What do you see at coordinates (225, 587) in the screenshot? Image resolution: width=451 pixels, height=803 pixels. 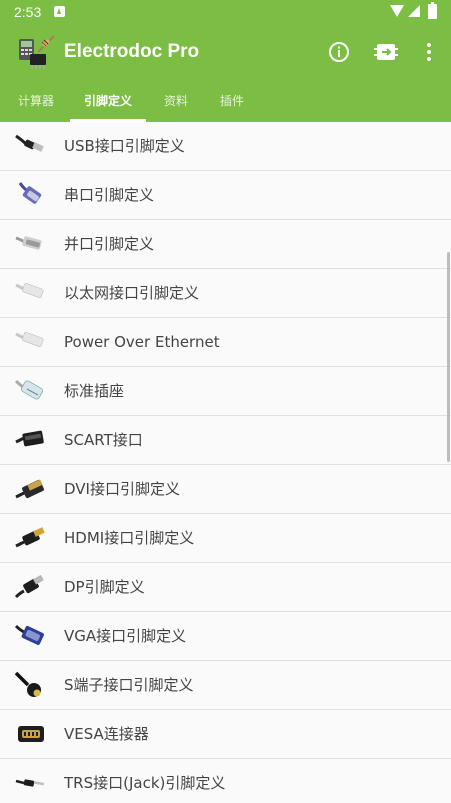 I see `list-item-dp: DP引脚定义` at bounding box center [225, 587].